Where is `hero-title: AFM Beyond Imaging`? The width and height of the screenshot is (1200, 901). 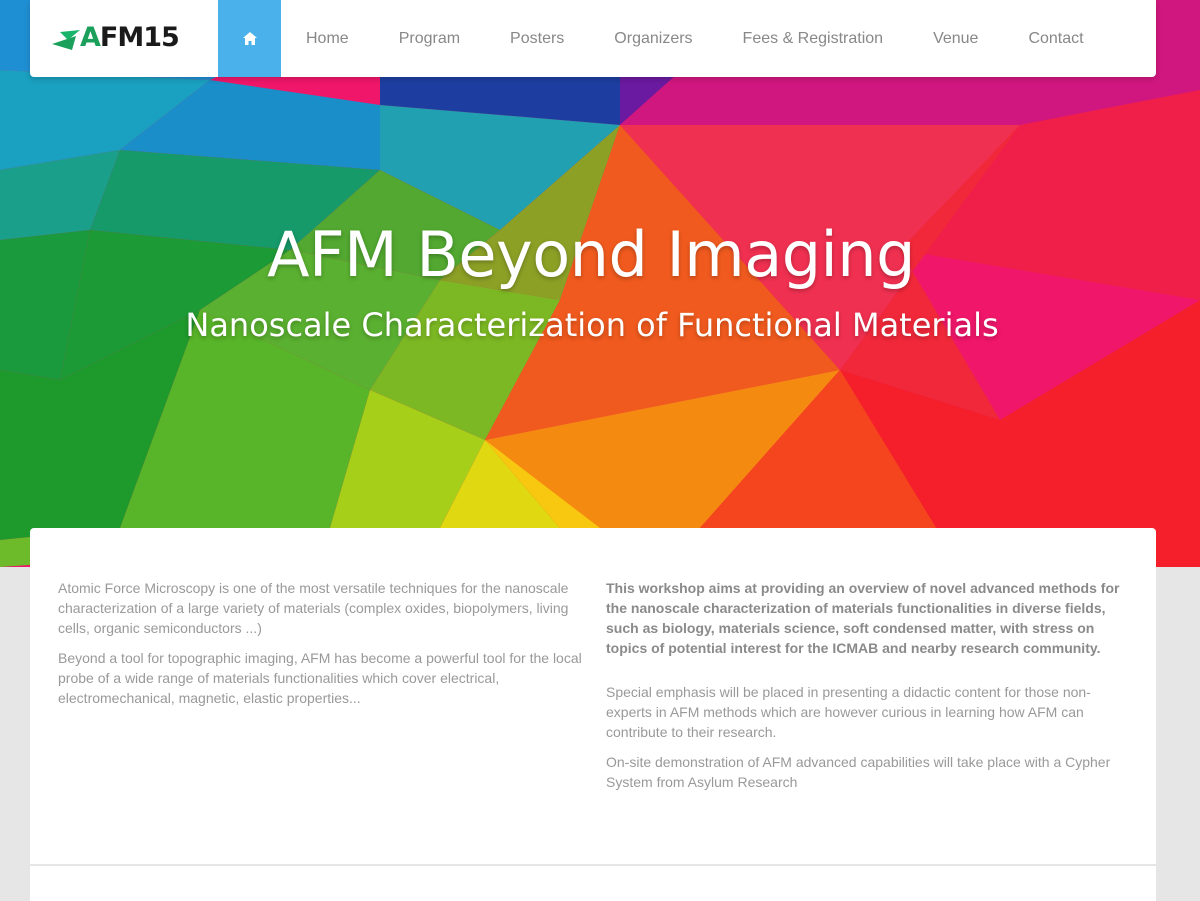 hero-title: AFM Beyond Imaging is located at coordinates (591, 254).